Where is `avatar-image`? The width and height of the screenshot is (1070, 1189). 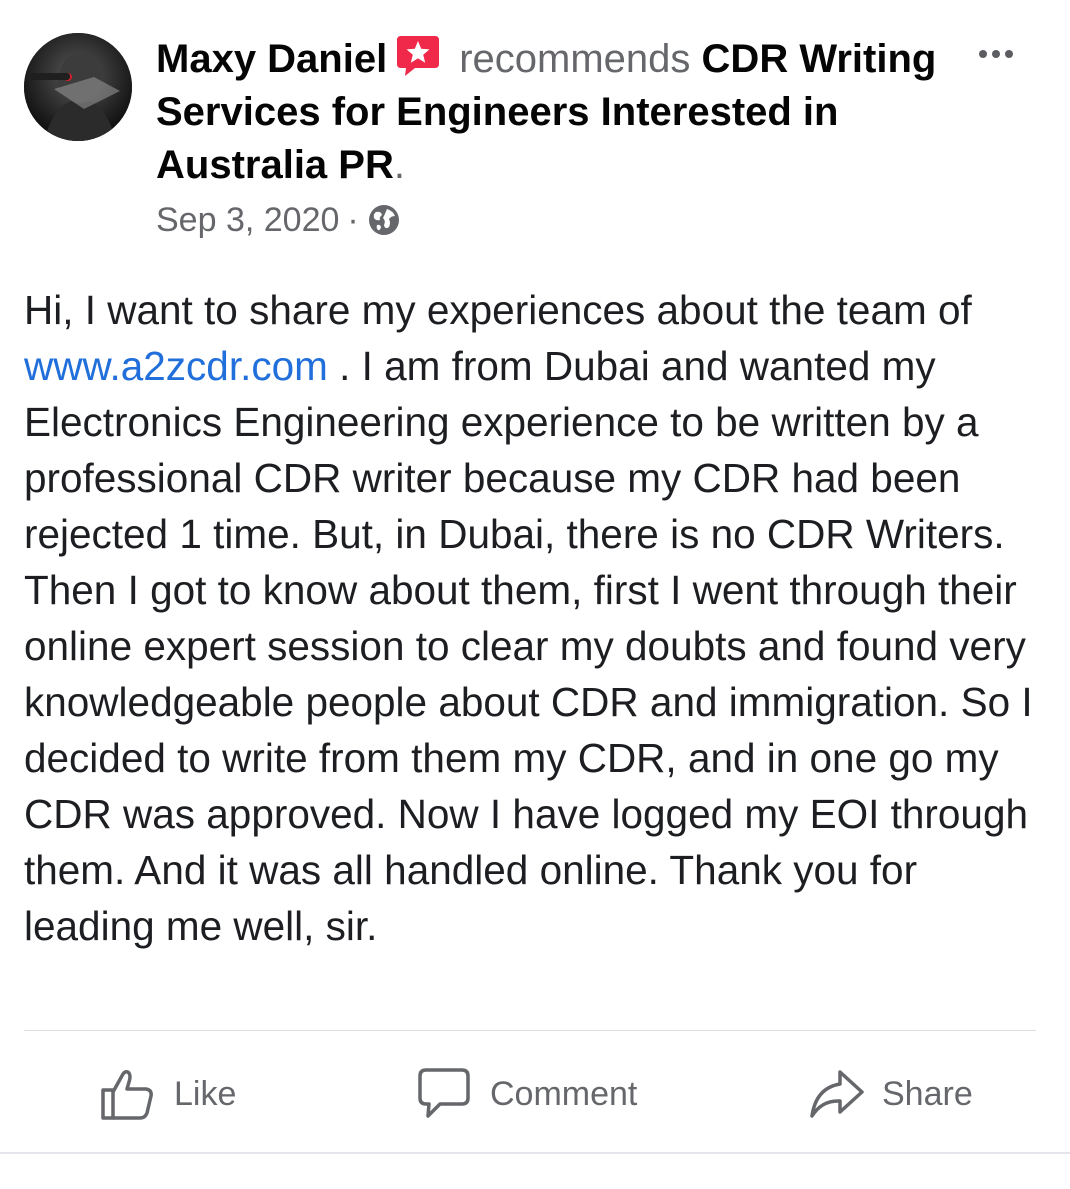 avatar-image is located at coordinates (78, 87).